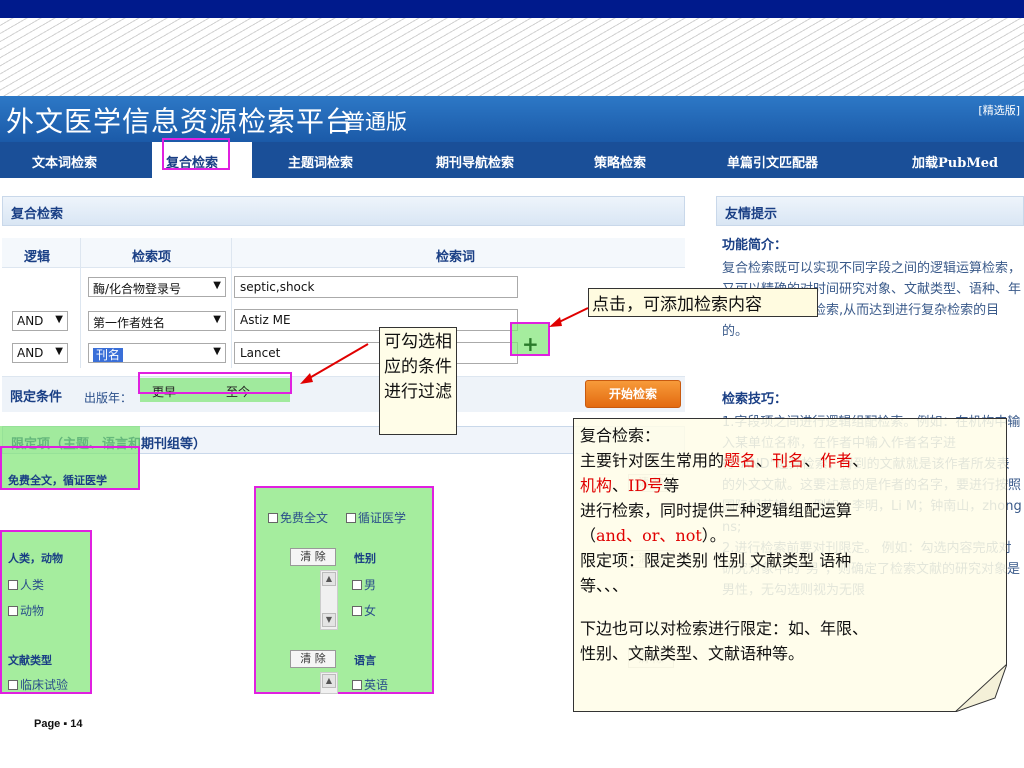 This screenshot has width=1024, height=768. I want to click on note-line-6: 限定项：限定类别 性别 文献类型 语种, so click(716, 560).